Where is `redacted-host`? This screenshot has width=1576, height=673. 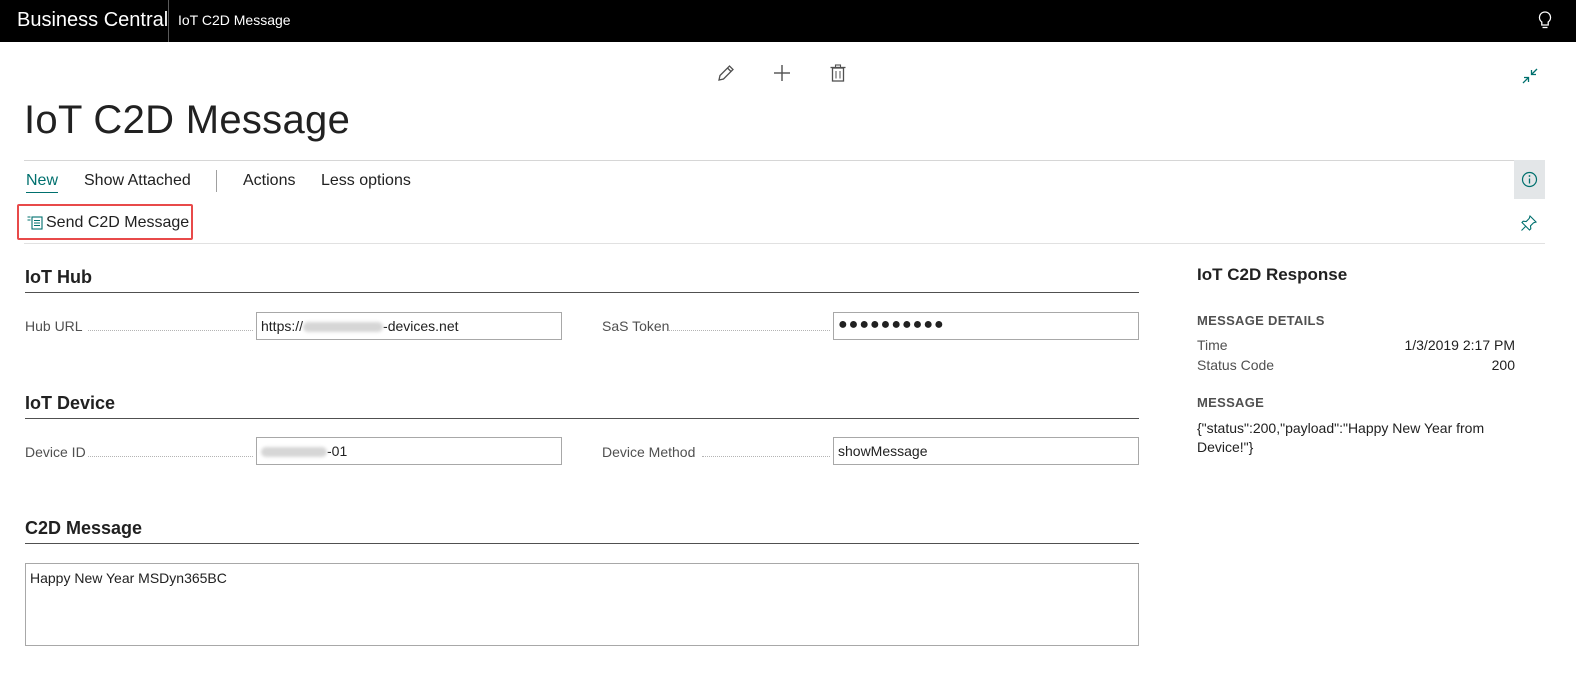
redacted-host is located at coordinates (343, 327).